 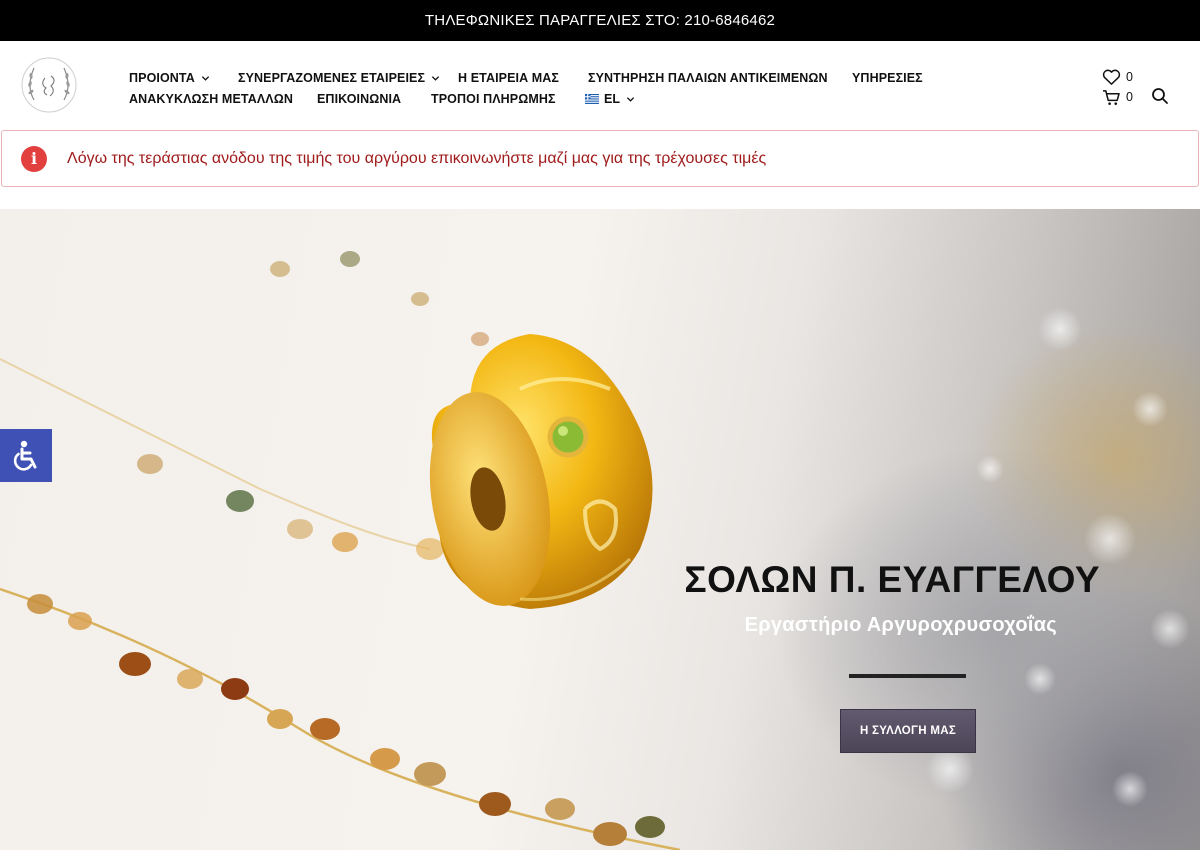 What do you see at coordinates (892, 579) in the screenshot?
I see `hero-title: ΣΟΛΩΝ Π. ΕΥΑΓΓΕΛΟΥ` at bounding box center [892, 579].